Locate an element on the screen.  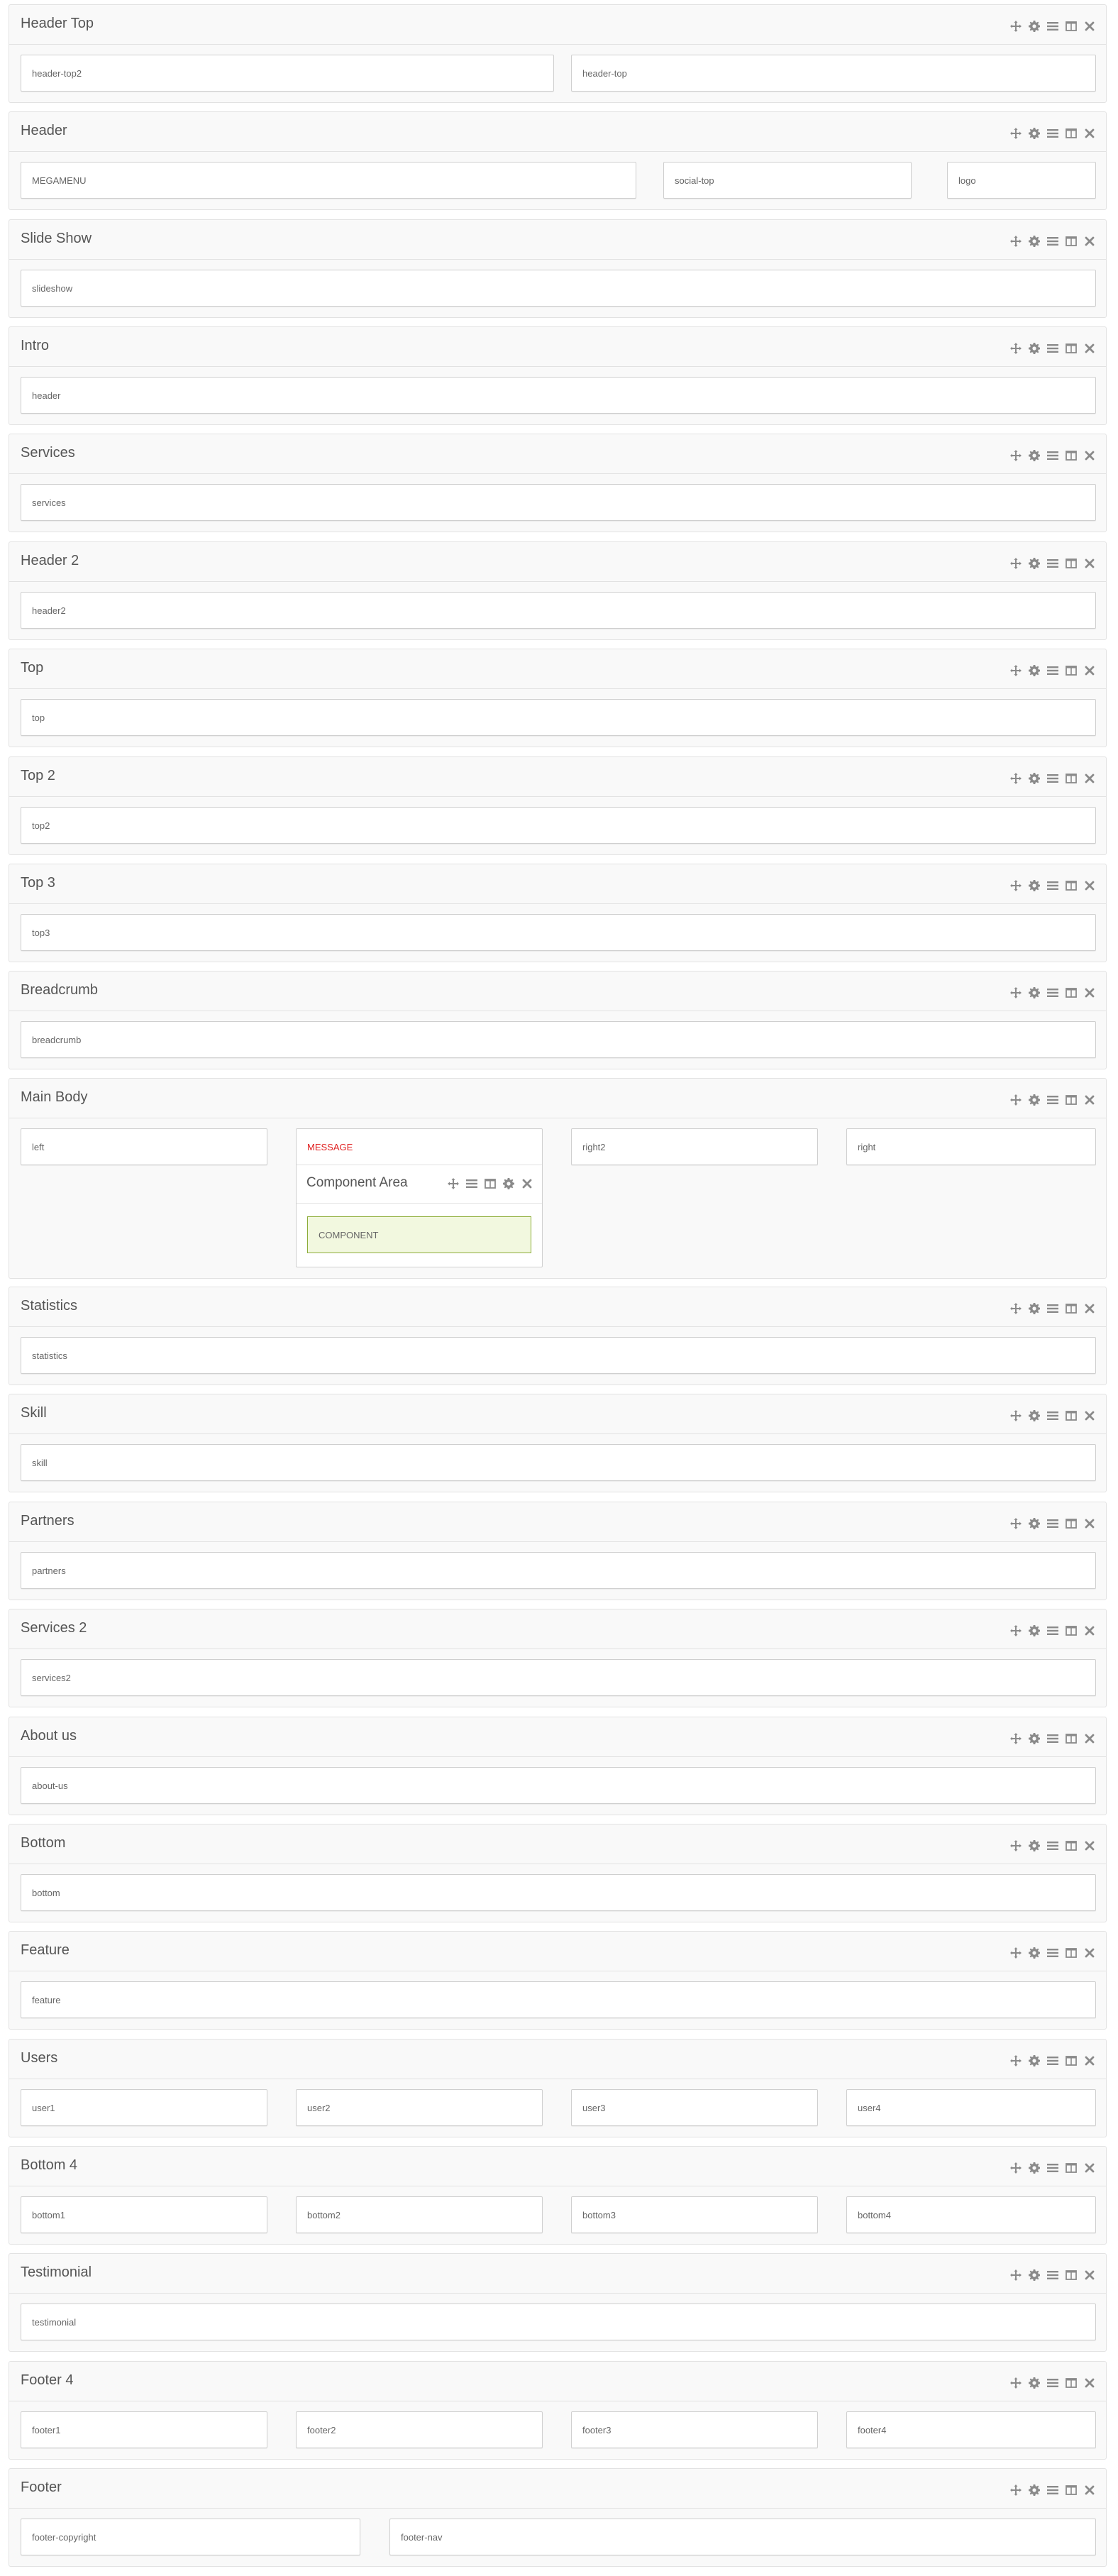
position-box-header2: header2 is located at coordinates (558, 610).